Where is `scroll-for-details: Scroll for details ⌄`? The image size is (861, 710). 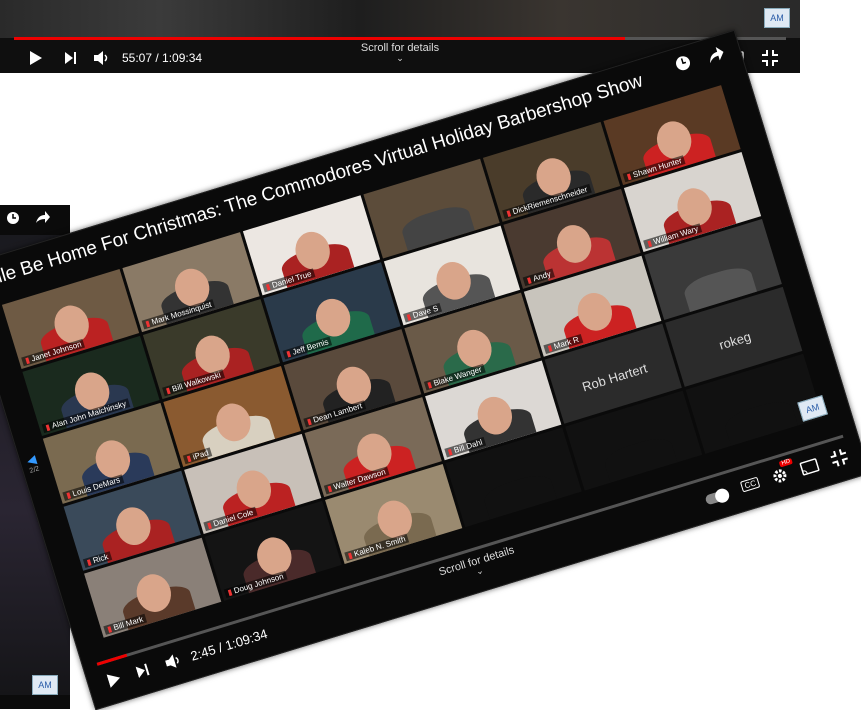 scroll-for-details: Scroll for details ⌄ is located at coordinates (400, 52).